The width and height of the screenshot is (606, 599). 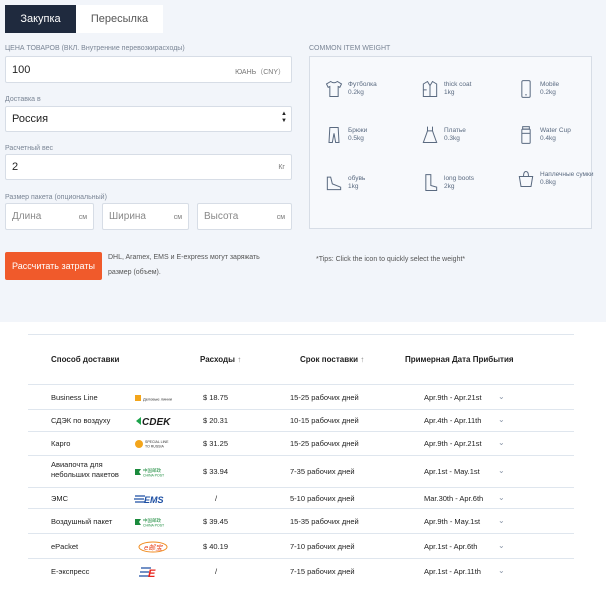 I want to click on epacket-logo: e邮宝, so click(x=153, y=547).